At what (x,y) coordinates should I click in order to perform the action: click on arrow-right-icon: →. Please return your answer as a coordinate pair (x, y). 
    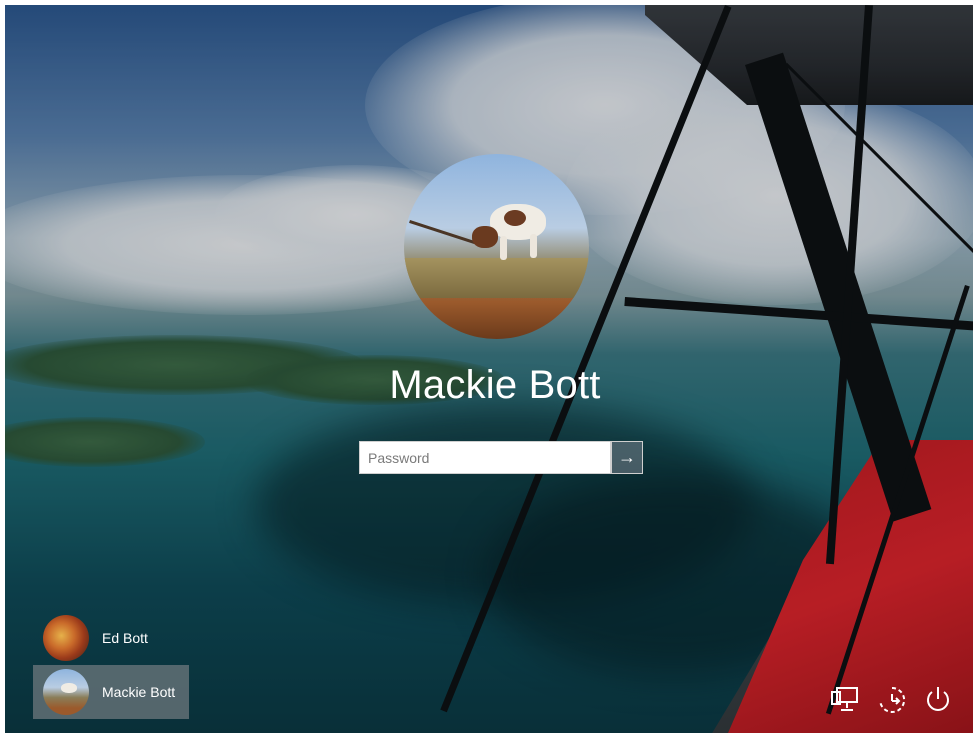
    Looking at the image, I should click on (627, 457).